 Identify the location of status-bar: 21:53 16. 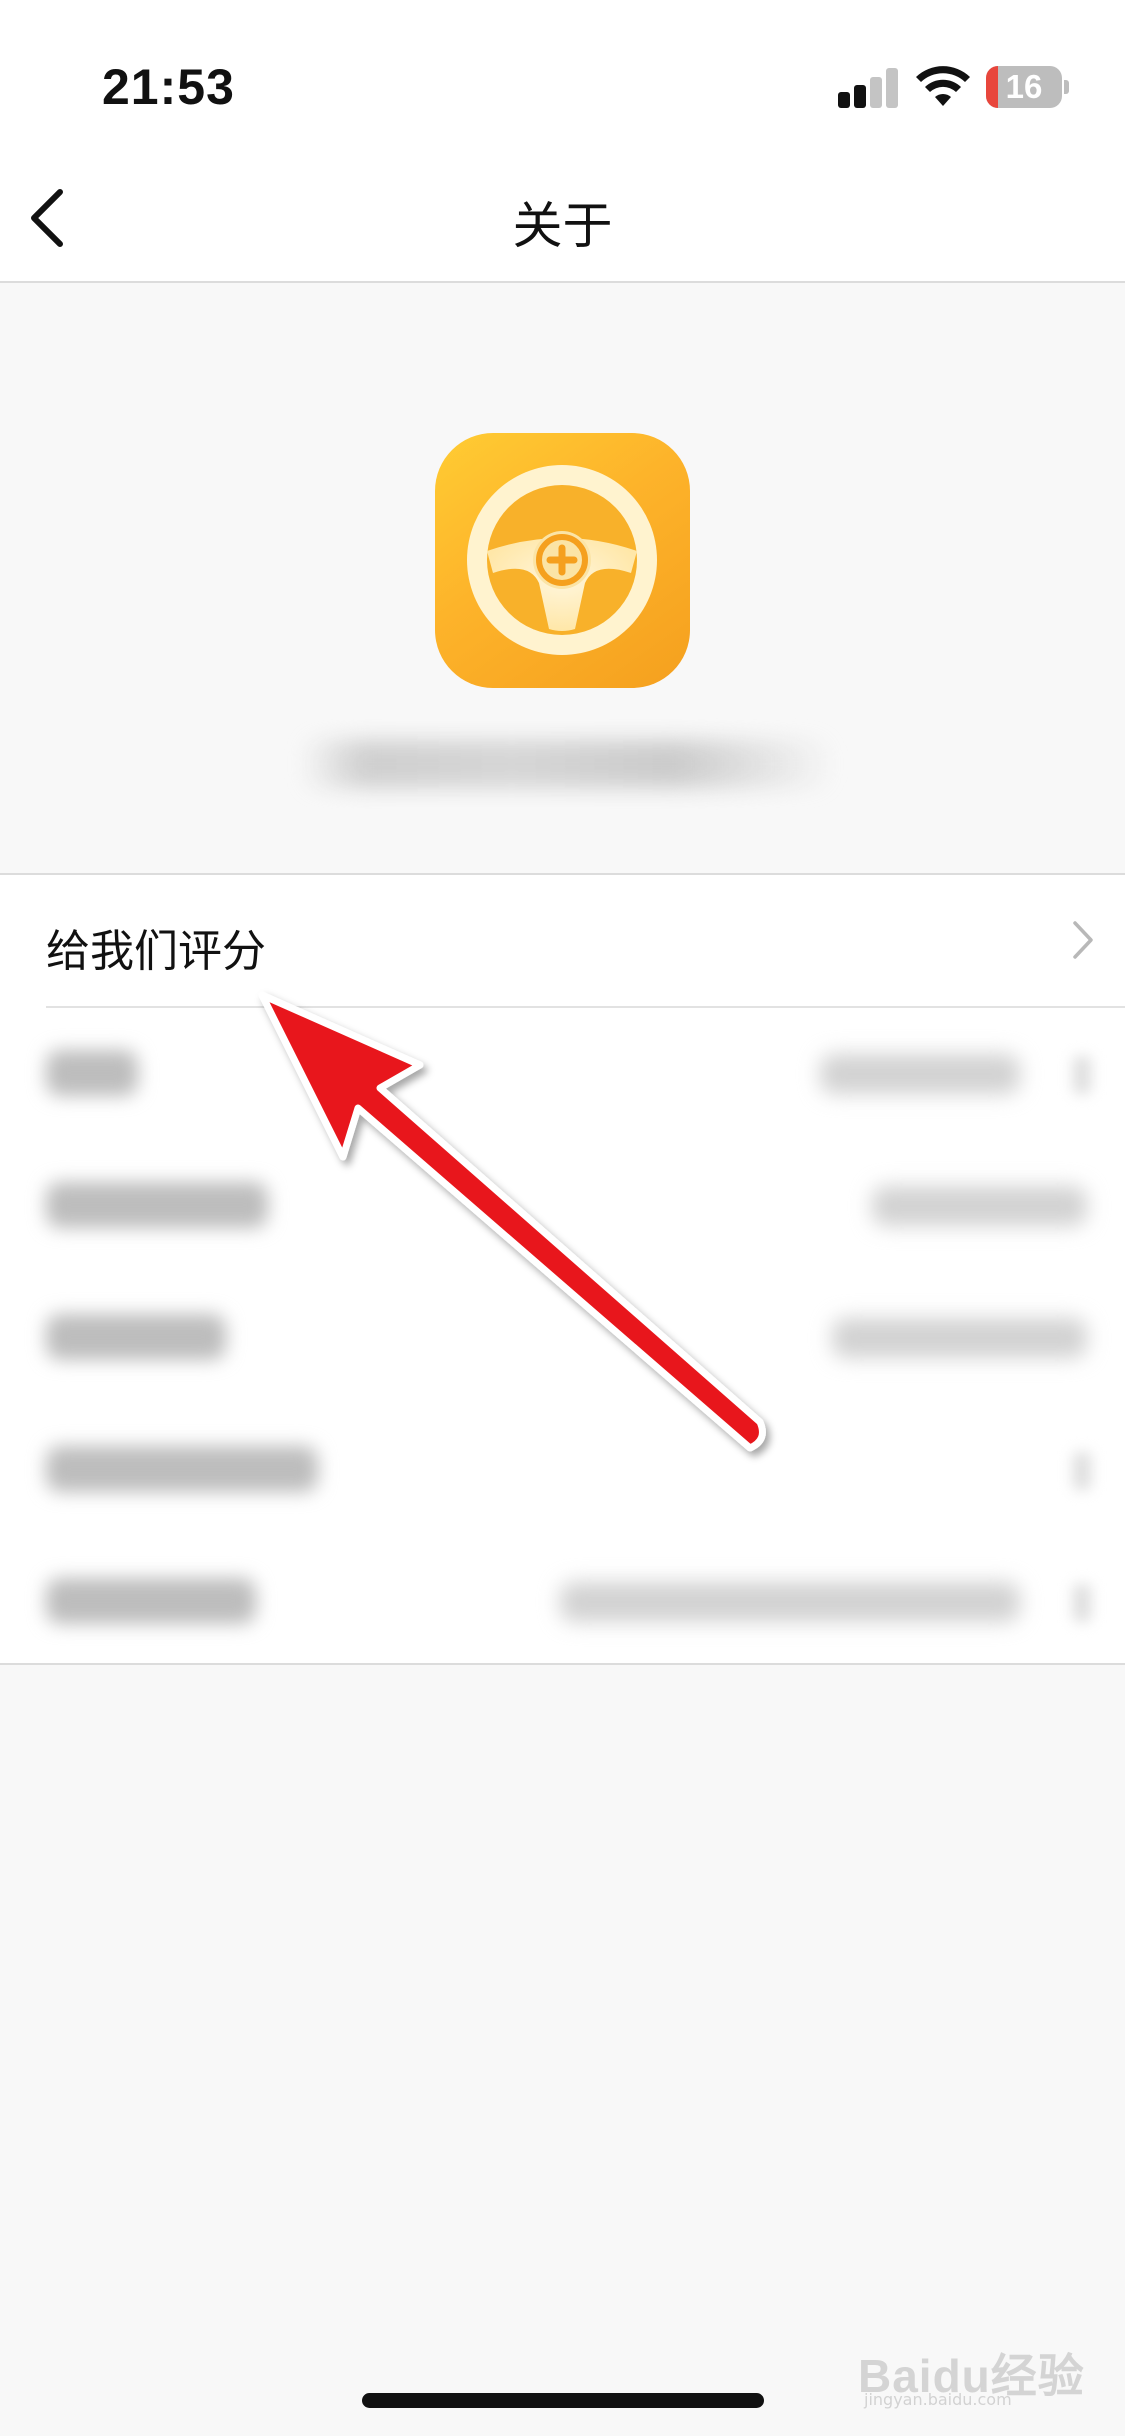
(562, 75).